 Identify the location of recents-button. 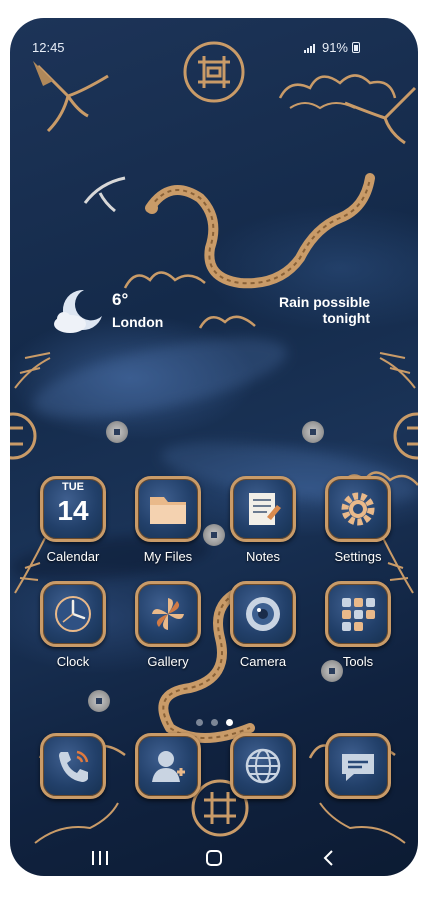
(100, 858).